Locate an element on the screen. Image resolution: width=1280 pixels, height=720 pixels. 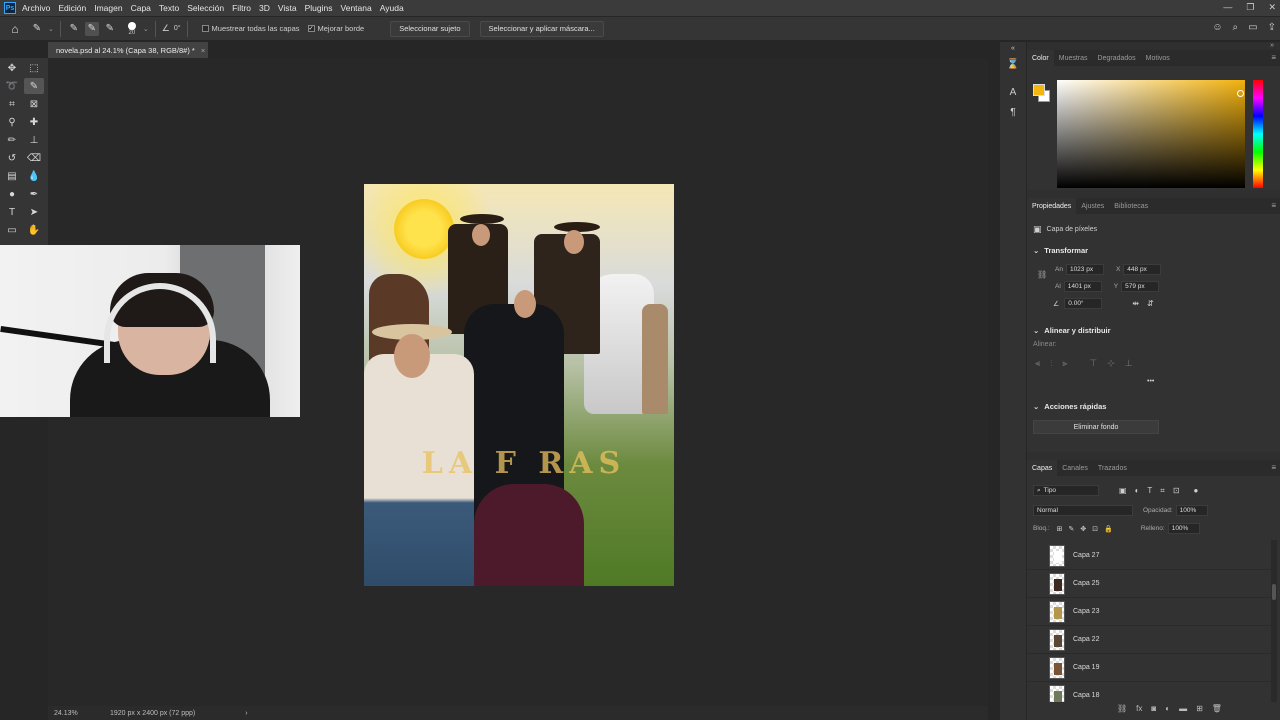
tab-adjustments: Ajustes is located at coordinates (1092, 206).